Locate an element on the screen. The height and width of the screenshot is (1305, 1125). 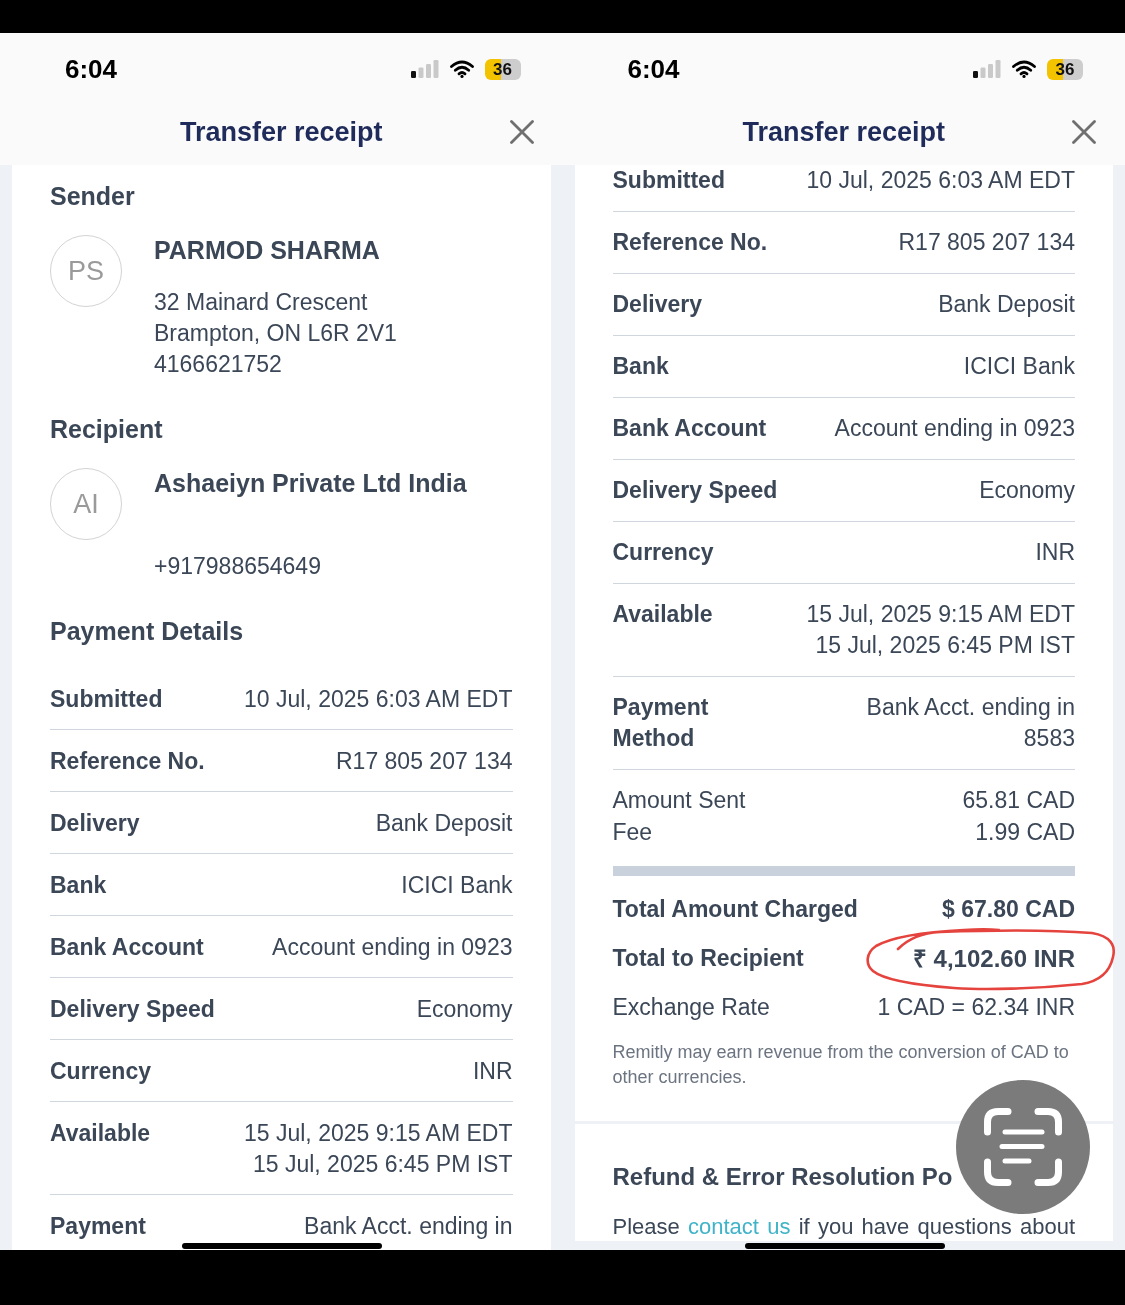
scan-text-icon is located at coordinates (1022, 1147).